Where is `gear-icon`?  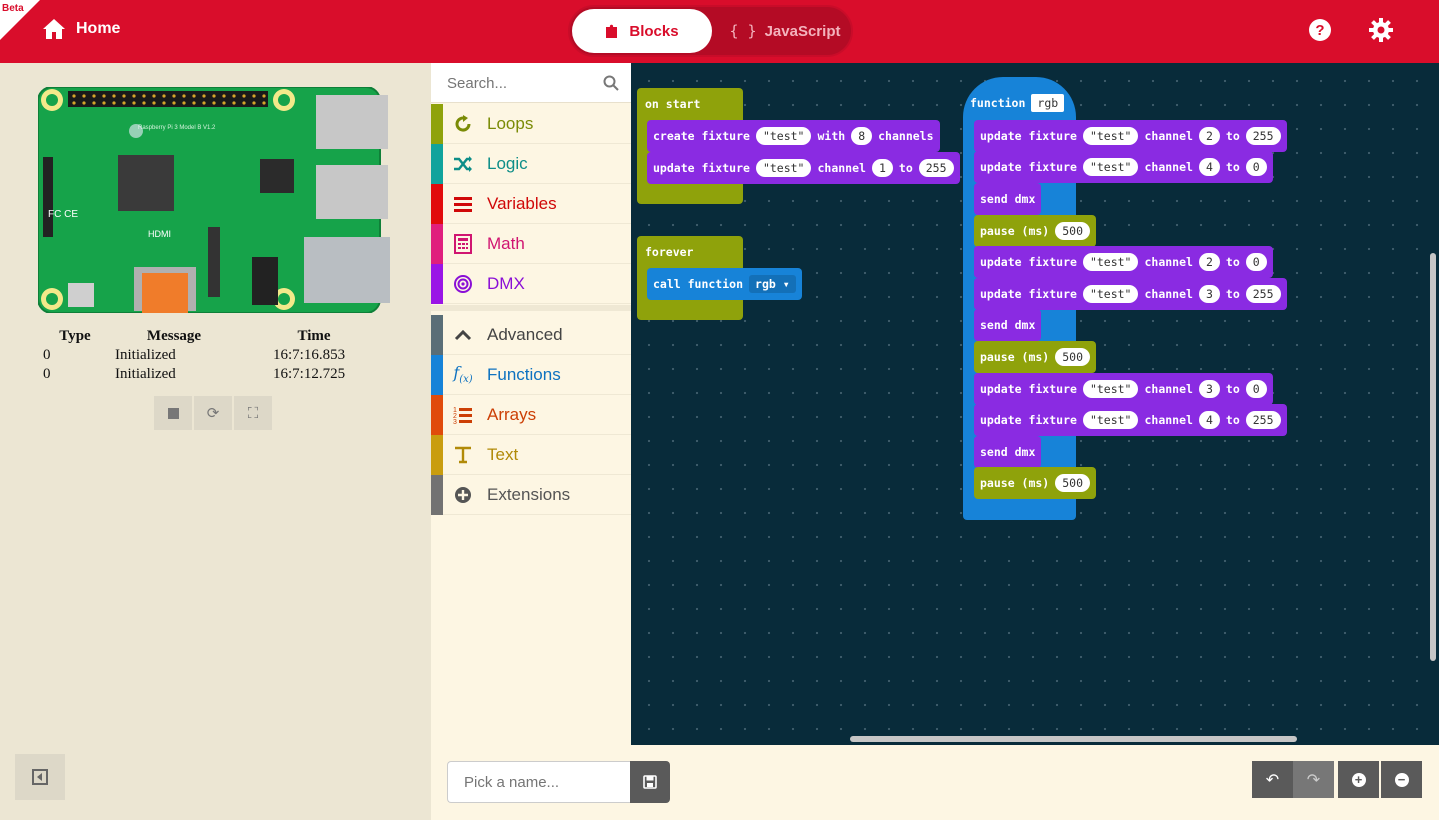
gear-icon is located at coordinates (1381, 30).